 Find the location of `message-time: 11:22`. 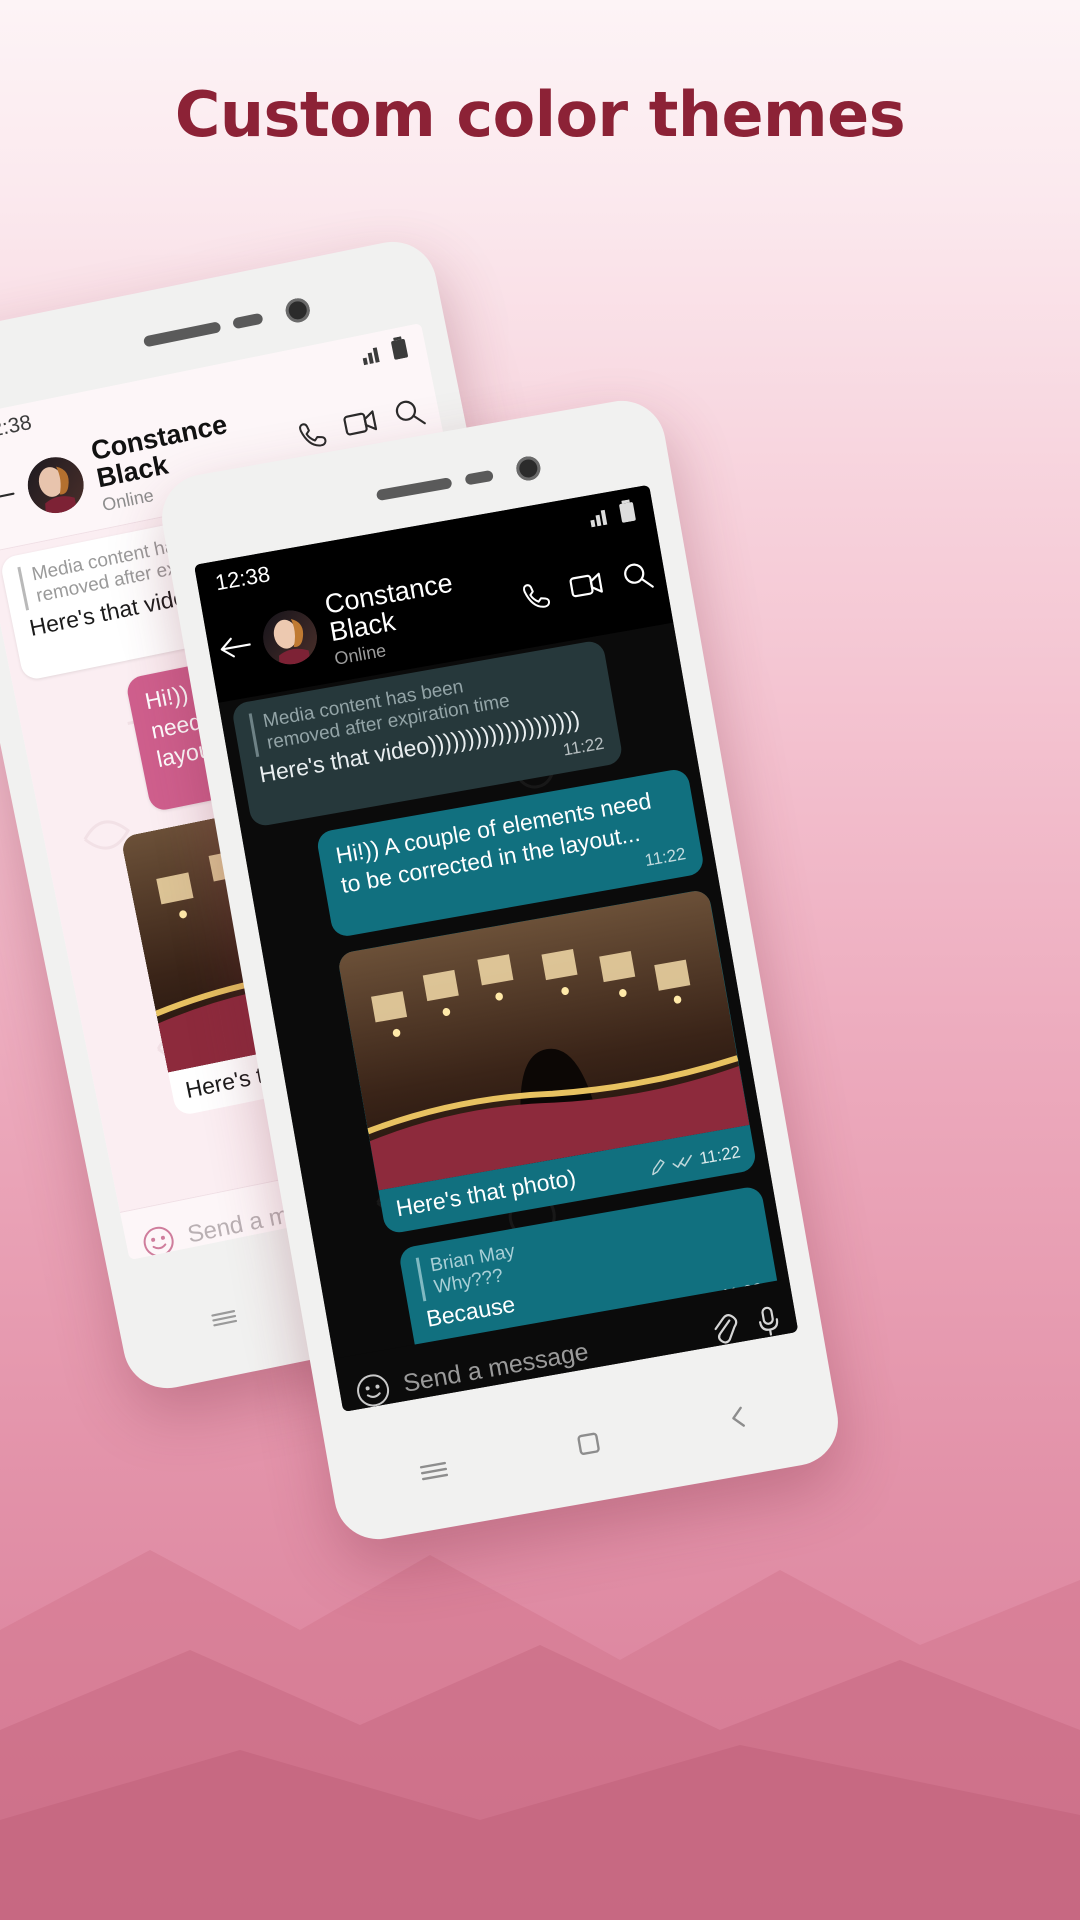

message-time: 11:22 is located at coordinates (719, 1155).